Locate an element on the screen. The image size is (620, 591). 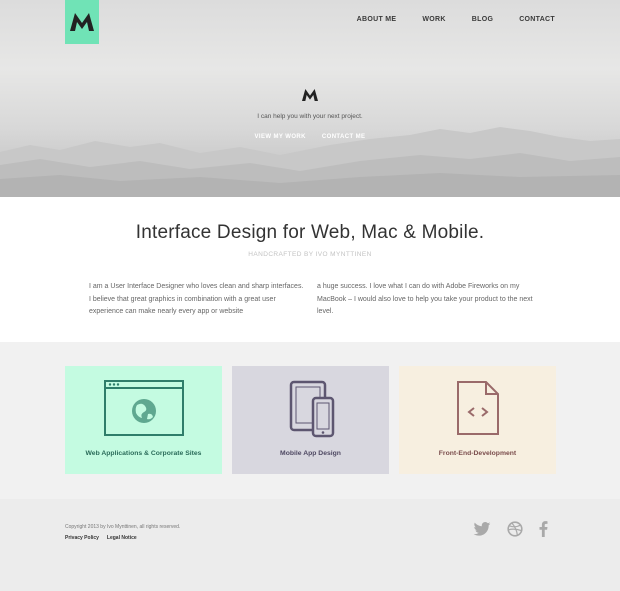
nav-blog: BLOG is located at coordinates (482, 19).